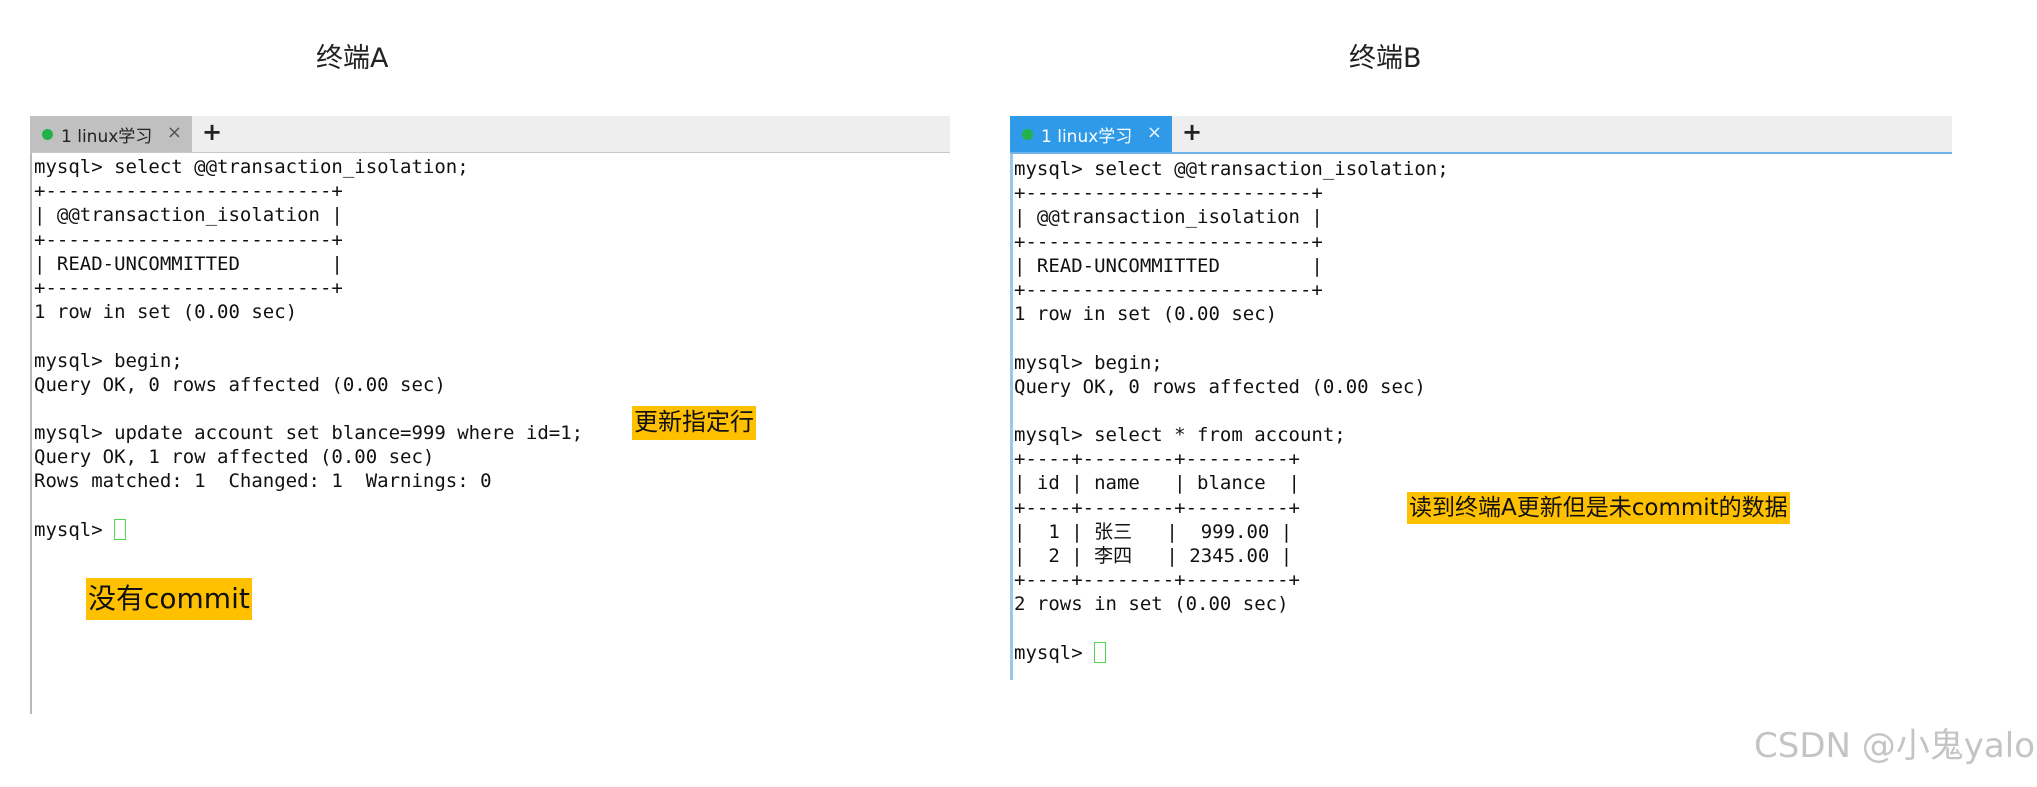  What do you see at coordinates (1481, 135) in the screenshot?
I see `terminal-b-tabbar: 1 linux学习 × +` at bounding box center [1481, 135].